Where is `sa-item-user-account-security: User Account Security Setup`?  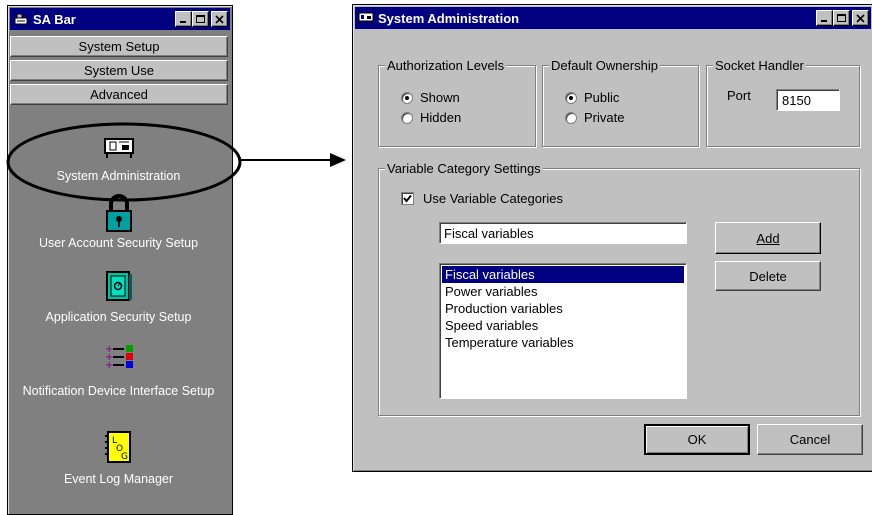 sa-item-user-account-security: User Account Security Setup is located at coordinates (118, 222).